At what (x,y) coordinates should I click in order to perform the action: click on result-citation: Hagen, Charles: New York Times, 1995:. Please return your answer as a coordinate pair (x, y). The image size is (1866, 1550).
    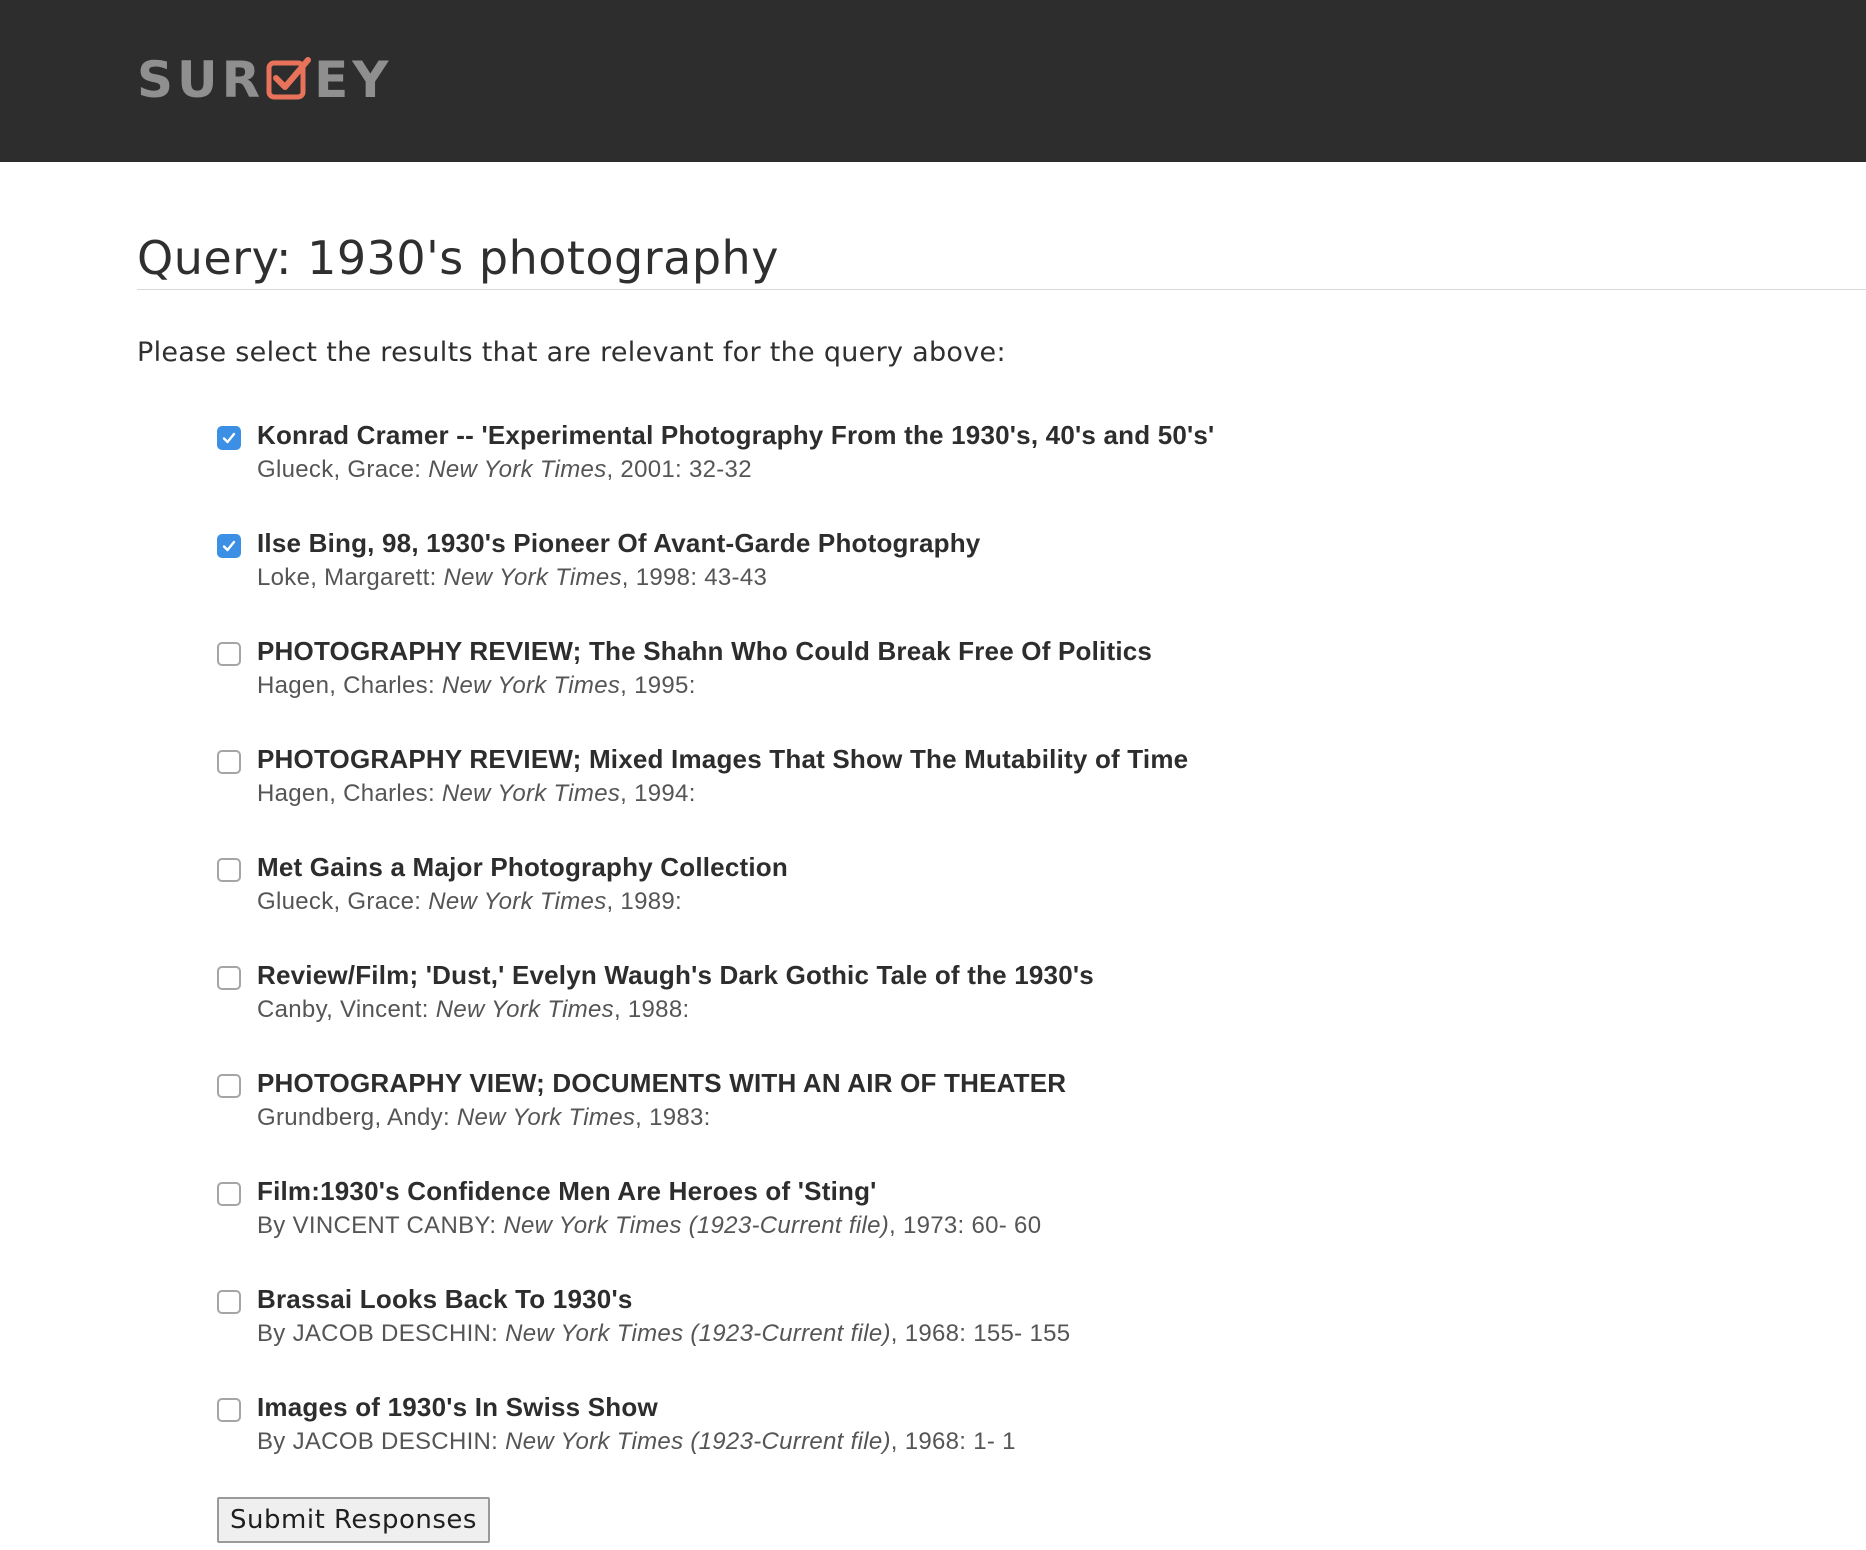
    Looking at the image, I should click on (476, 686).